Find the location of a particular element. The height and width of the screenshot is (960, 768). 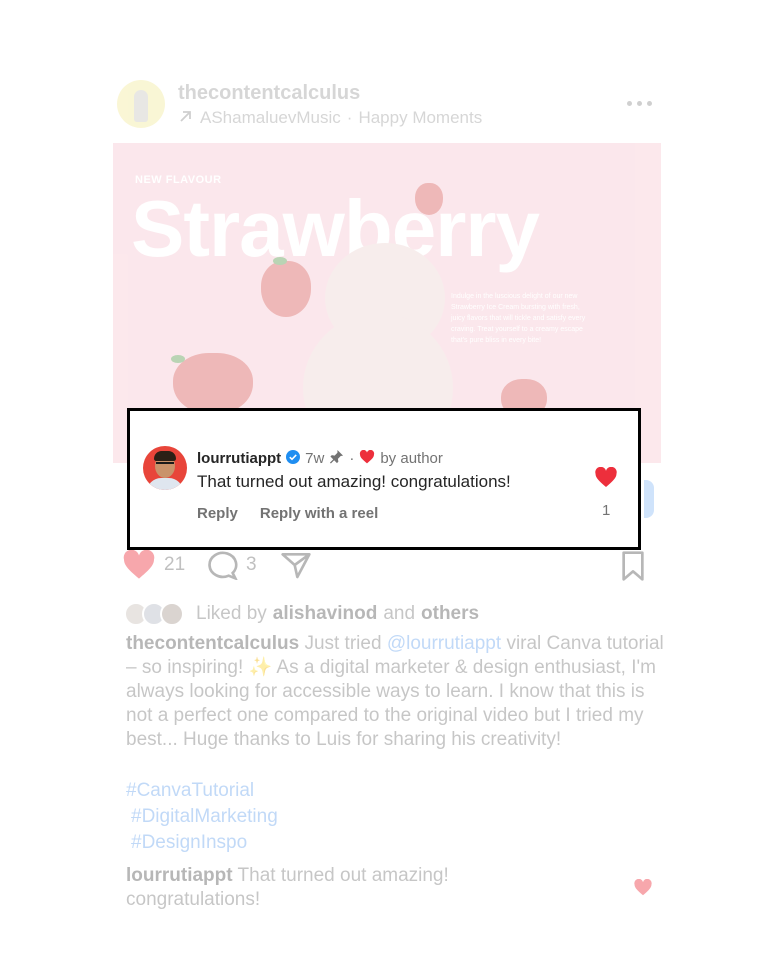

post-actions: 21 3 is located at coordinates (387, 564).